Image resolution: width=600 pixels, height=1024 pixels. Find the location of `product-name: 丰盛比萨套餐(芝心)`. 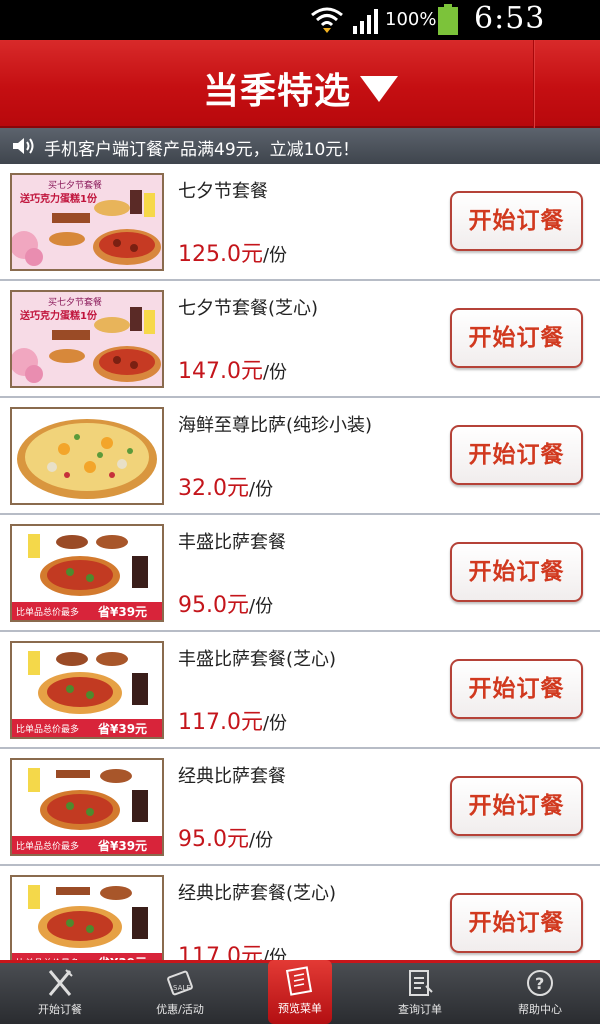

product-name: 丰盛比萨套餐(芝心) is located at coordinates (257, 659).